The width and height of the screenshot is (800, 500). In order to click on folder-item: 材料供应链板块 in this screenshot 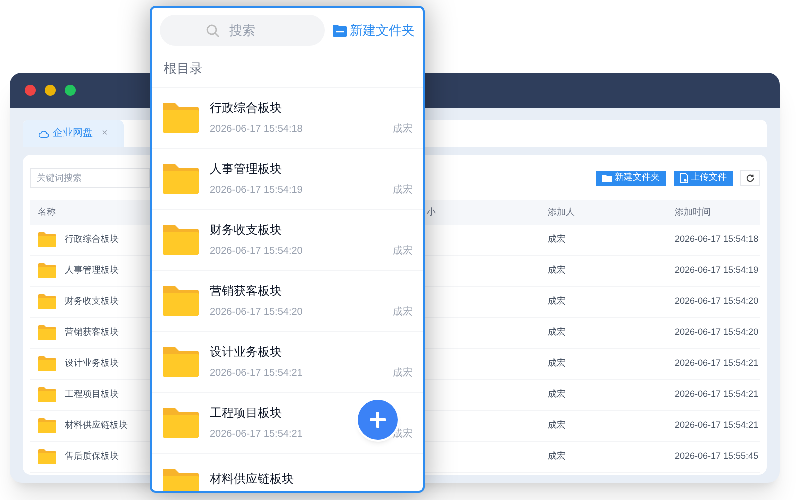, I will do `click(287, 472)`.